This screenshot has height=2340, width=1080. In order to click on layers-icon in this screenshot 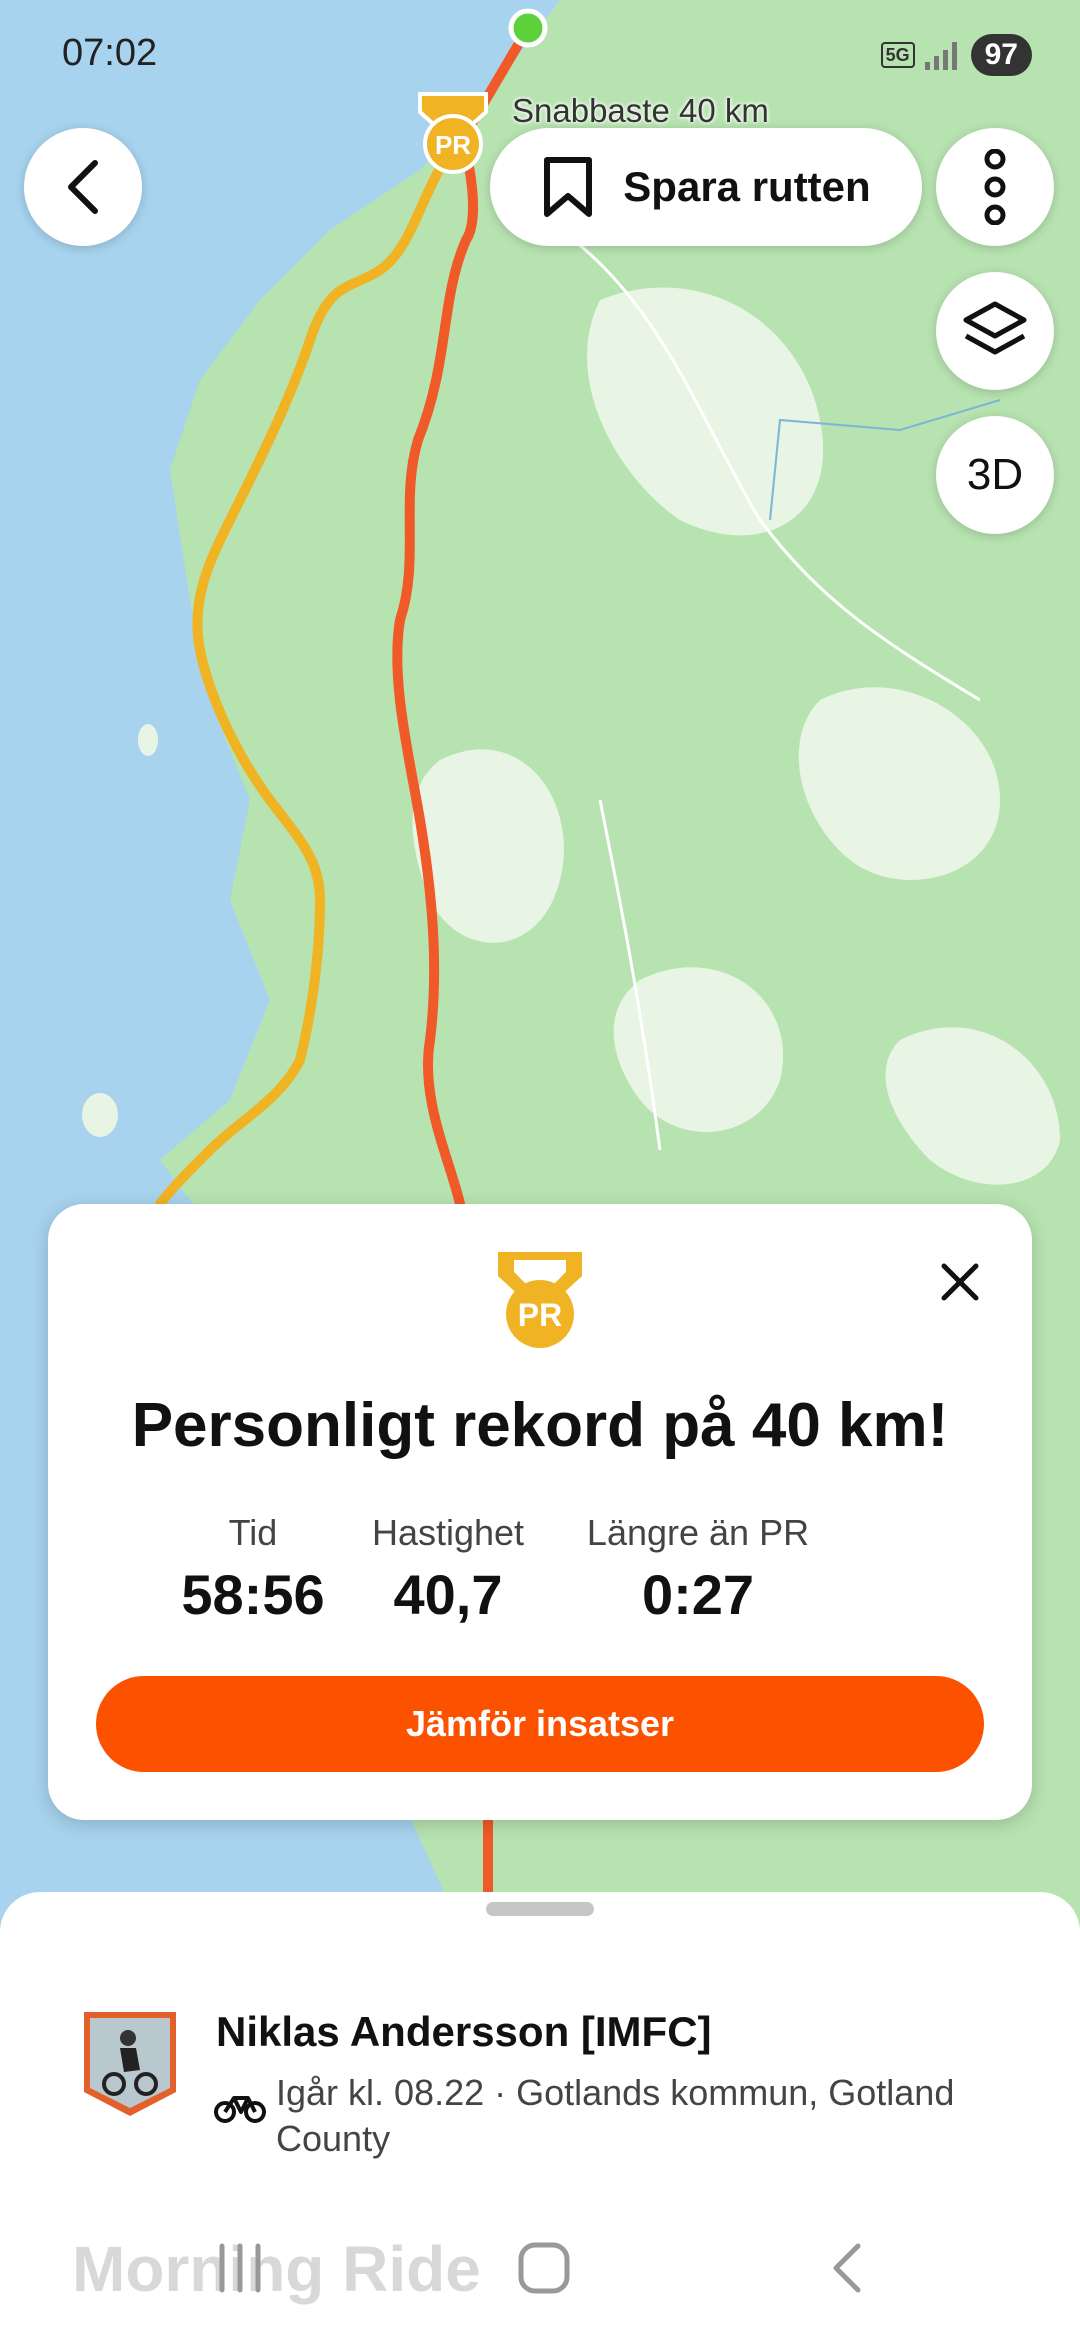, I will do `click(995, 328)`.